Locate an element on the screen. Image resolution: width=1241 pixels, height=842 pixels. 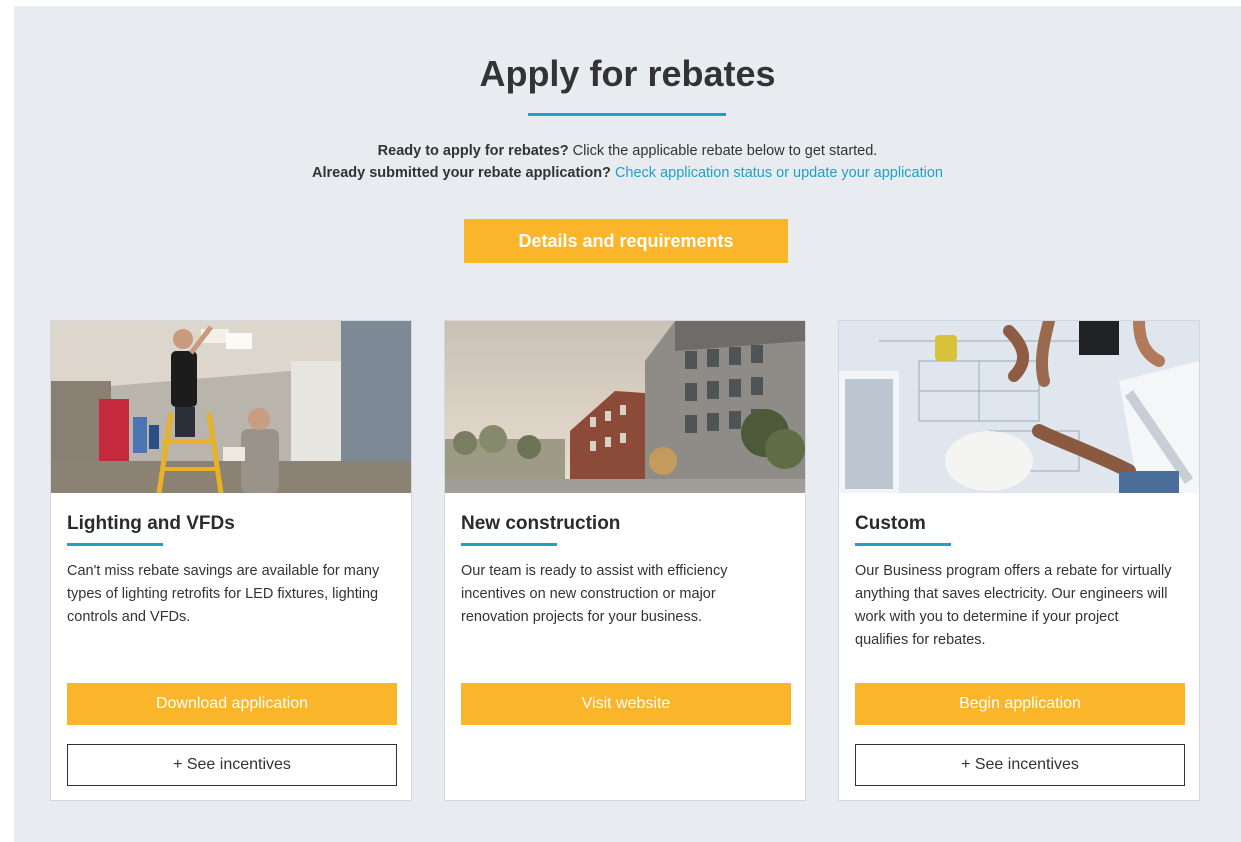
page-title: Apply for rebates is located at coordinates (627, 73).